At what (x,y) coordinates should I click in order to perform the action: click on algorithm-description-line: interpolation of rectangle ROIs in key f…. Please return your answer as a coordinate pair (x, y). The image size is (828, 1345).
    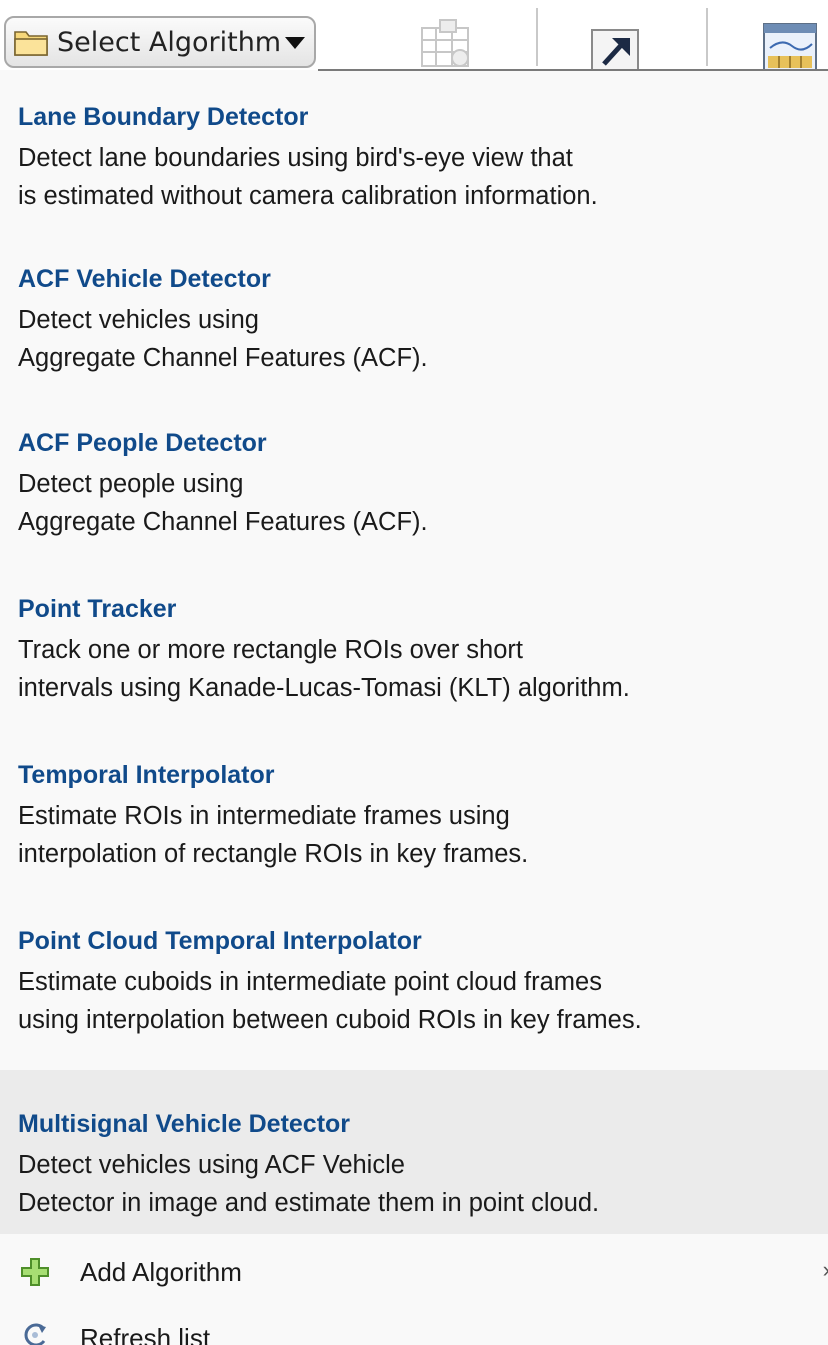
    Looking at the image, I should click on (273, 854).